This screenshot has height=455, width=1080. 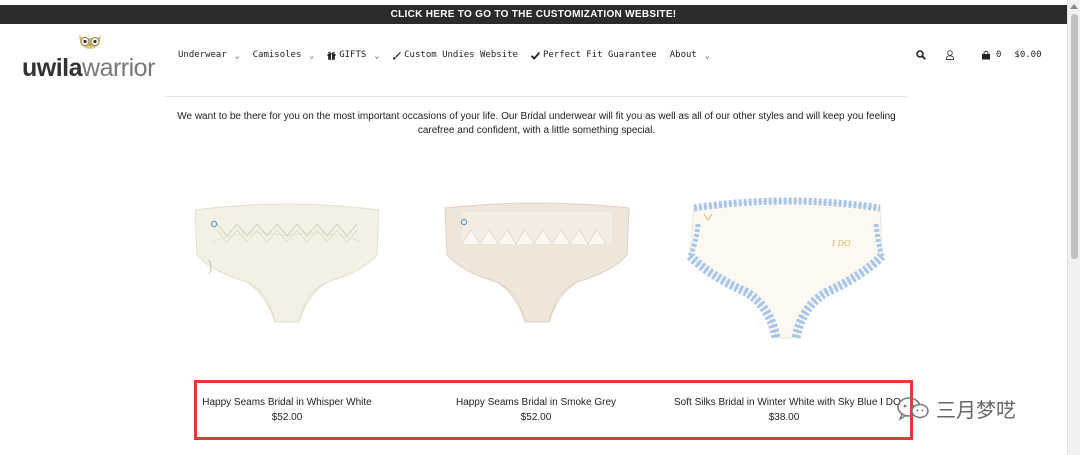 What do you see at coordinates (536, 403) in the screenshot?
I see `product-name-link: Happy Seams Bridal in Smoke Grey` at bounding box center [536, 403].